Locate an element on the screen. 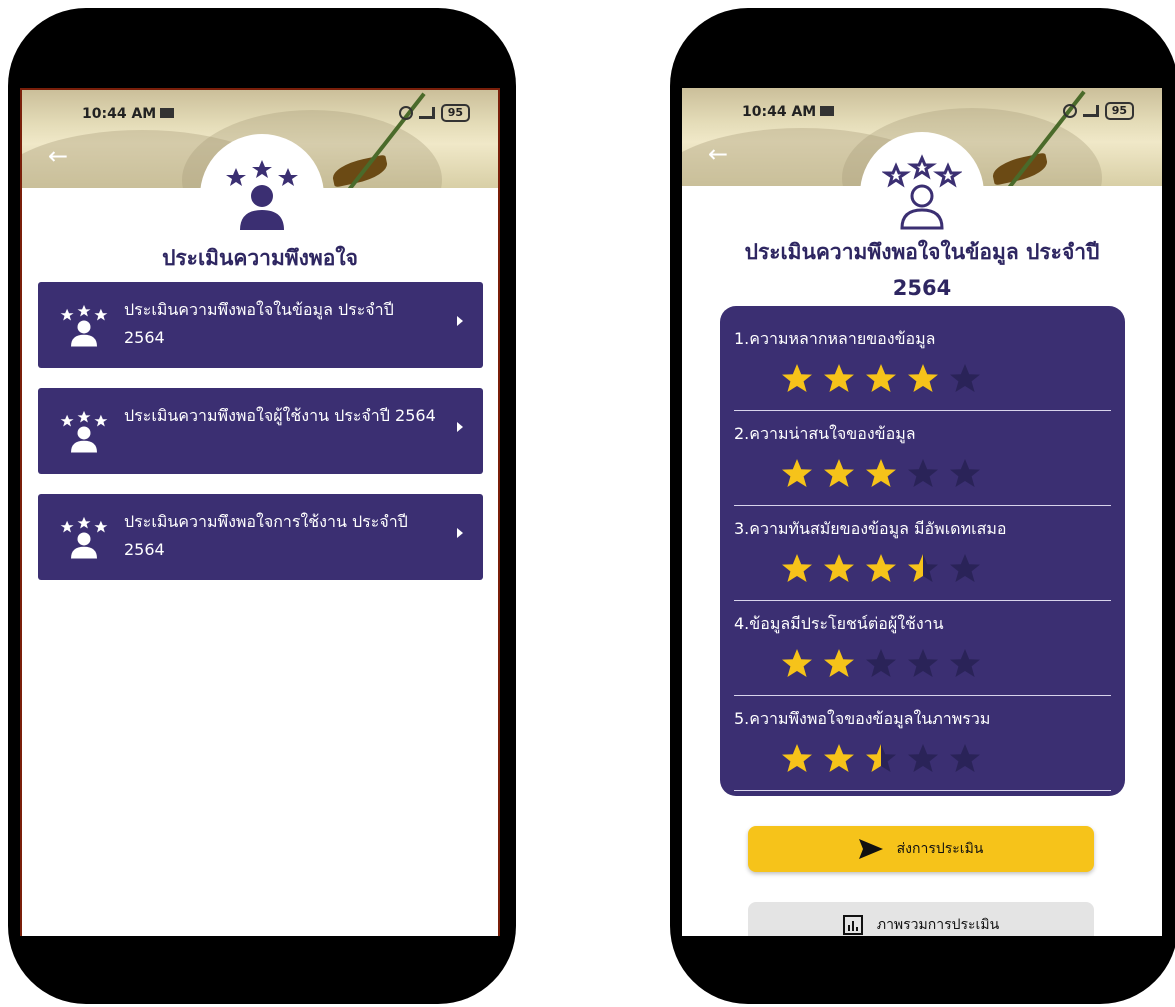 The image size is (1175, 1007). rating-question: 5.ความพึงพอใจของข้อมูลในภาพรวม is located at coordinates (922, 743).